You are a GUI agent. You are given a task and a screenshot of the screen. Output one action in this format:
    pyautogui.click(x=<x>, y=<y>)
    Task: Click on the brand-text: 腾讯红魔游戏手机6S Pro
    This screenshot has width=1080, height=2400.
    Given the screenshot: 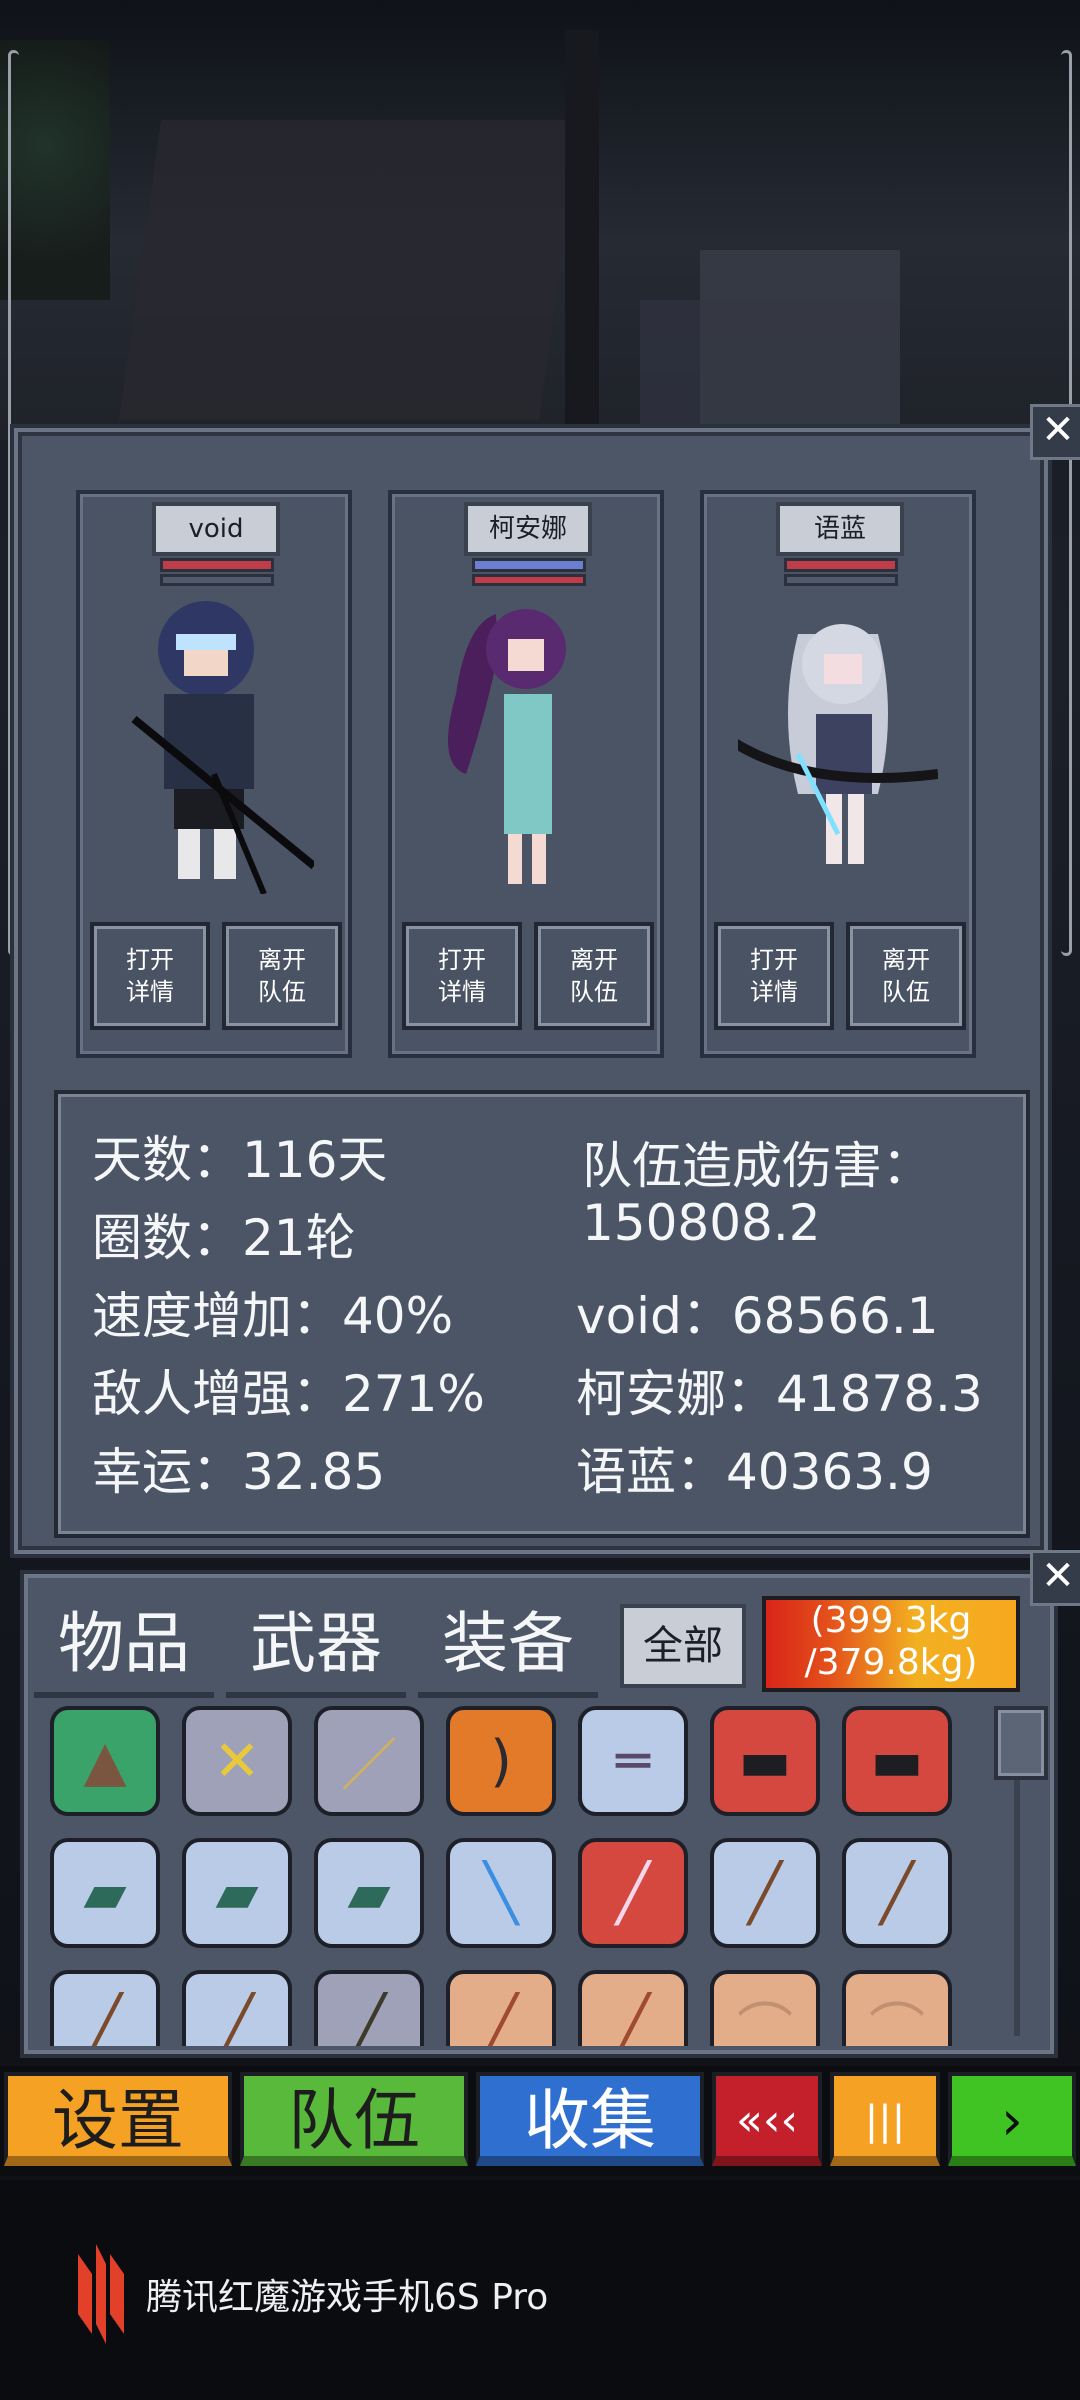 What is the action you would take?
    pyautogui.click(x=347, y=2297)
    